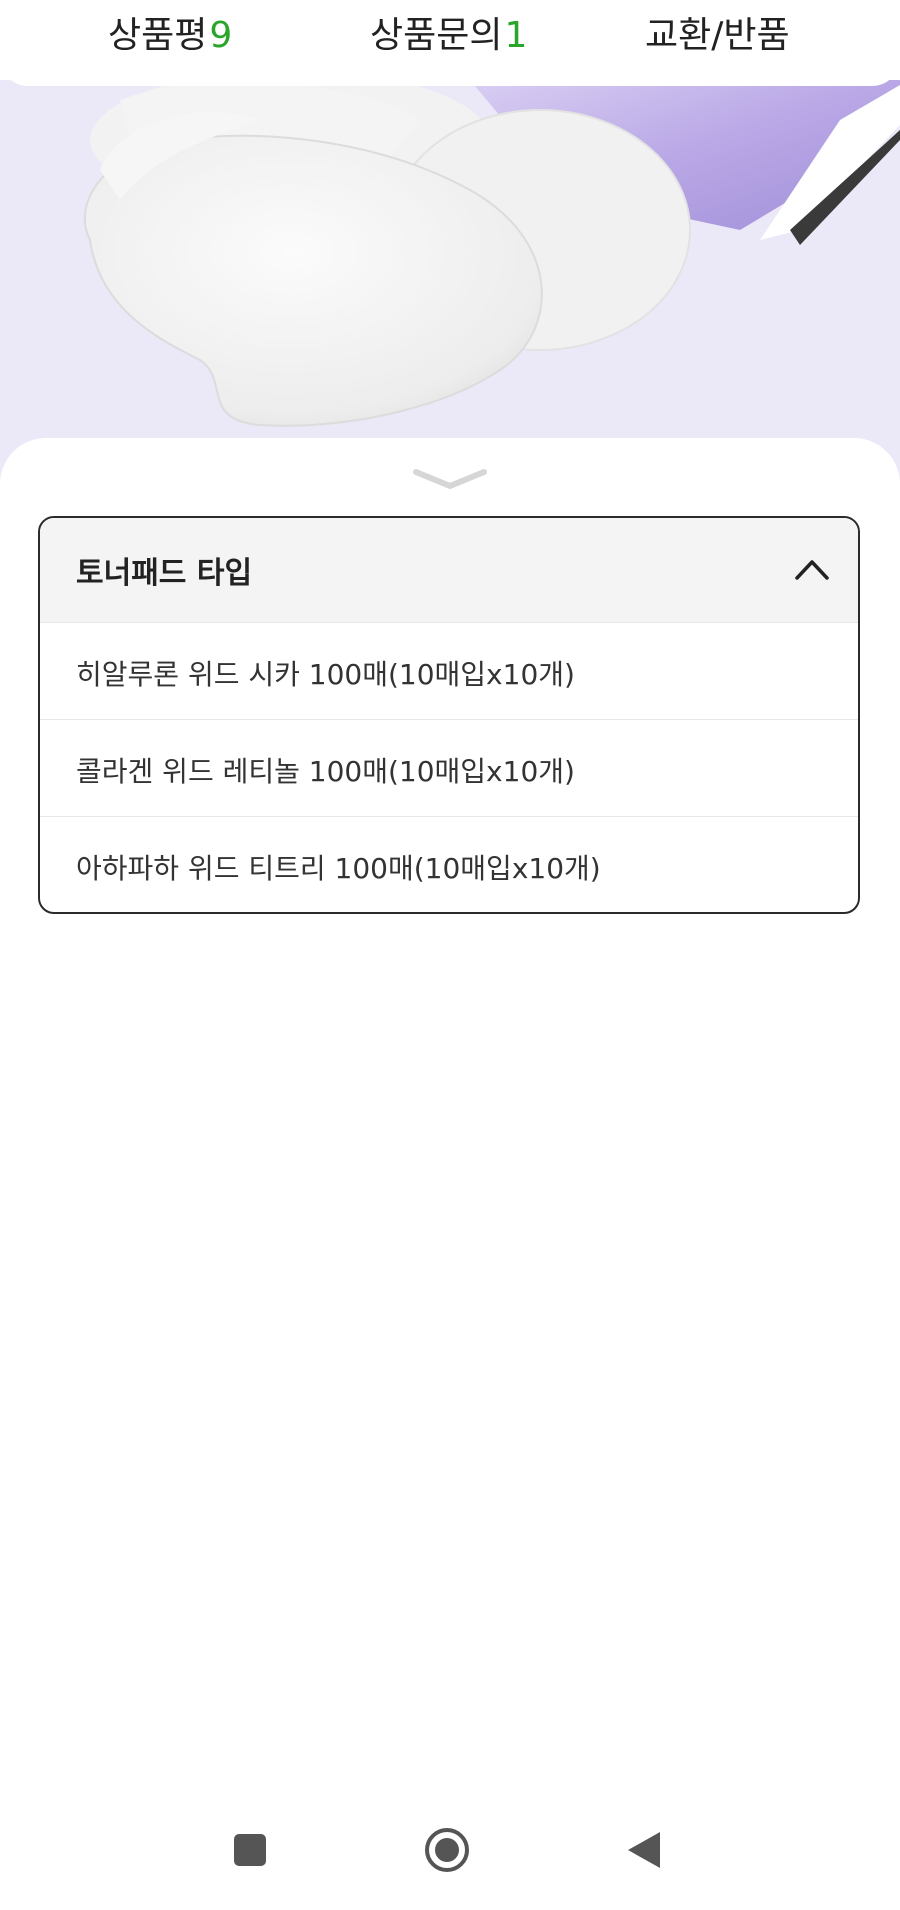  What do you see at coordinates (516, 35) in the screenshot?
I see `tab-inquiries-count: 1` at bounding box center [516, 35].